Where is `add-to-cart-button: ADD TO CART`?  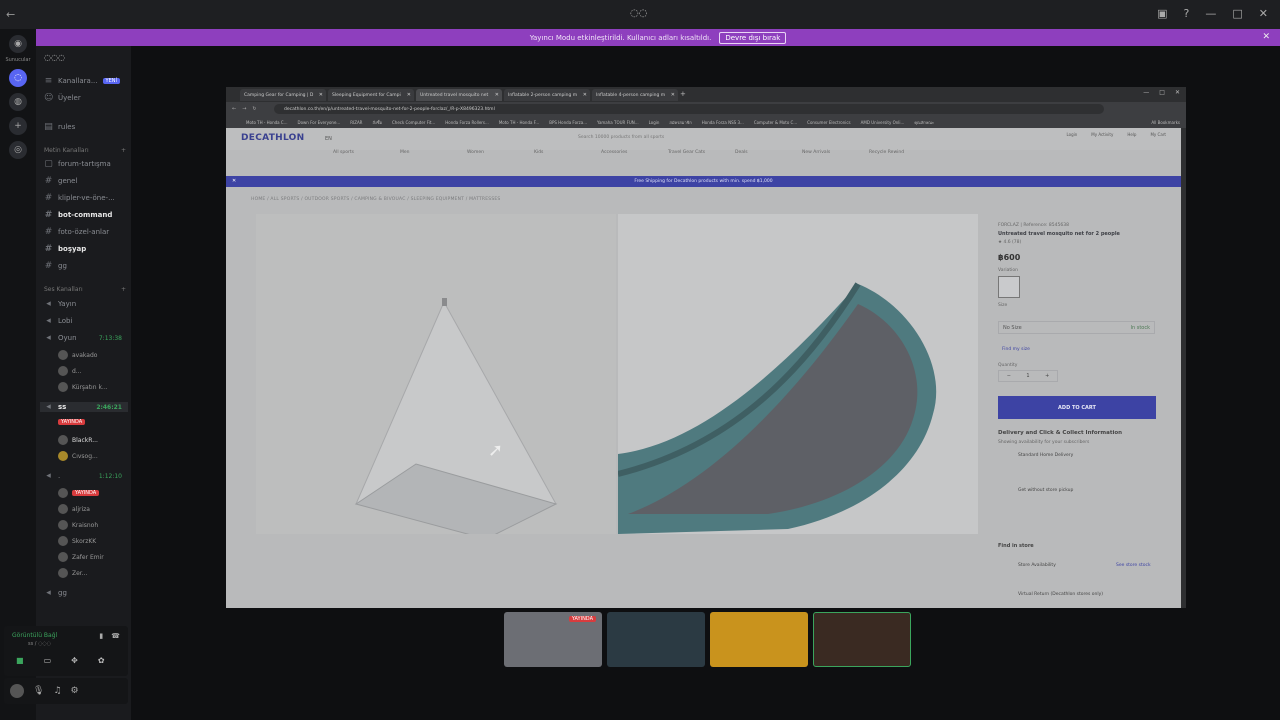
add-to-cart-button: ADD TO CART is located at coordinates (1077, 407).